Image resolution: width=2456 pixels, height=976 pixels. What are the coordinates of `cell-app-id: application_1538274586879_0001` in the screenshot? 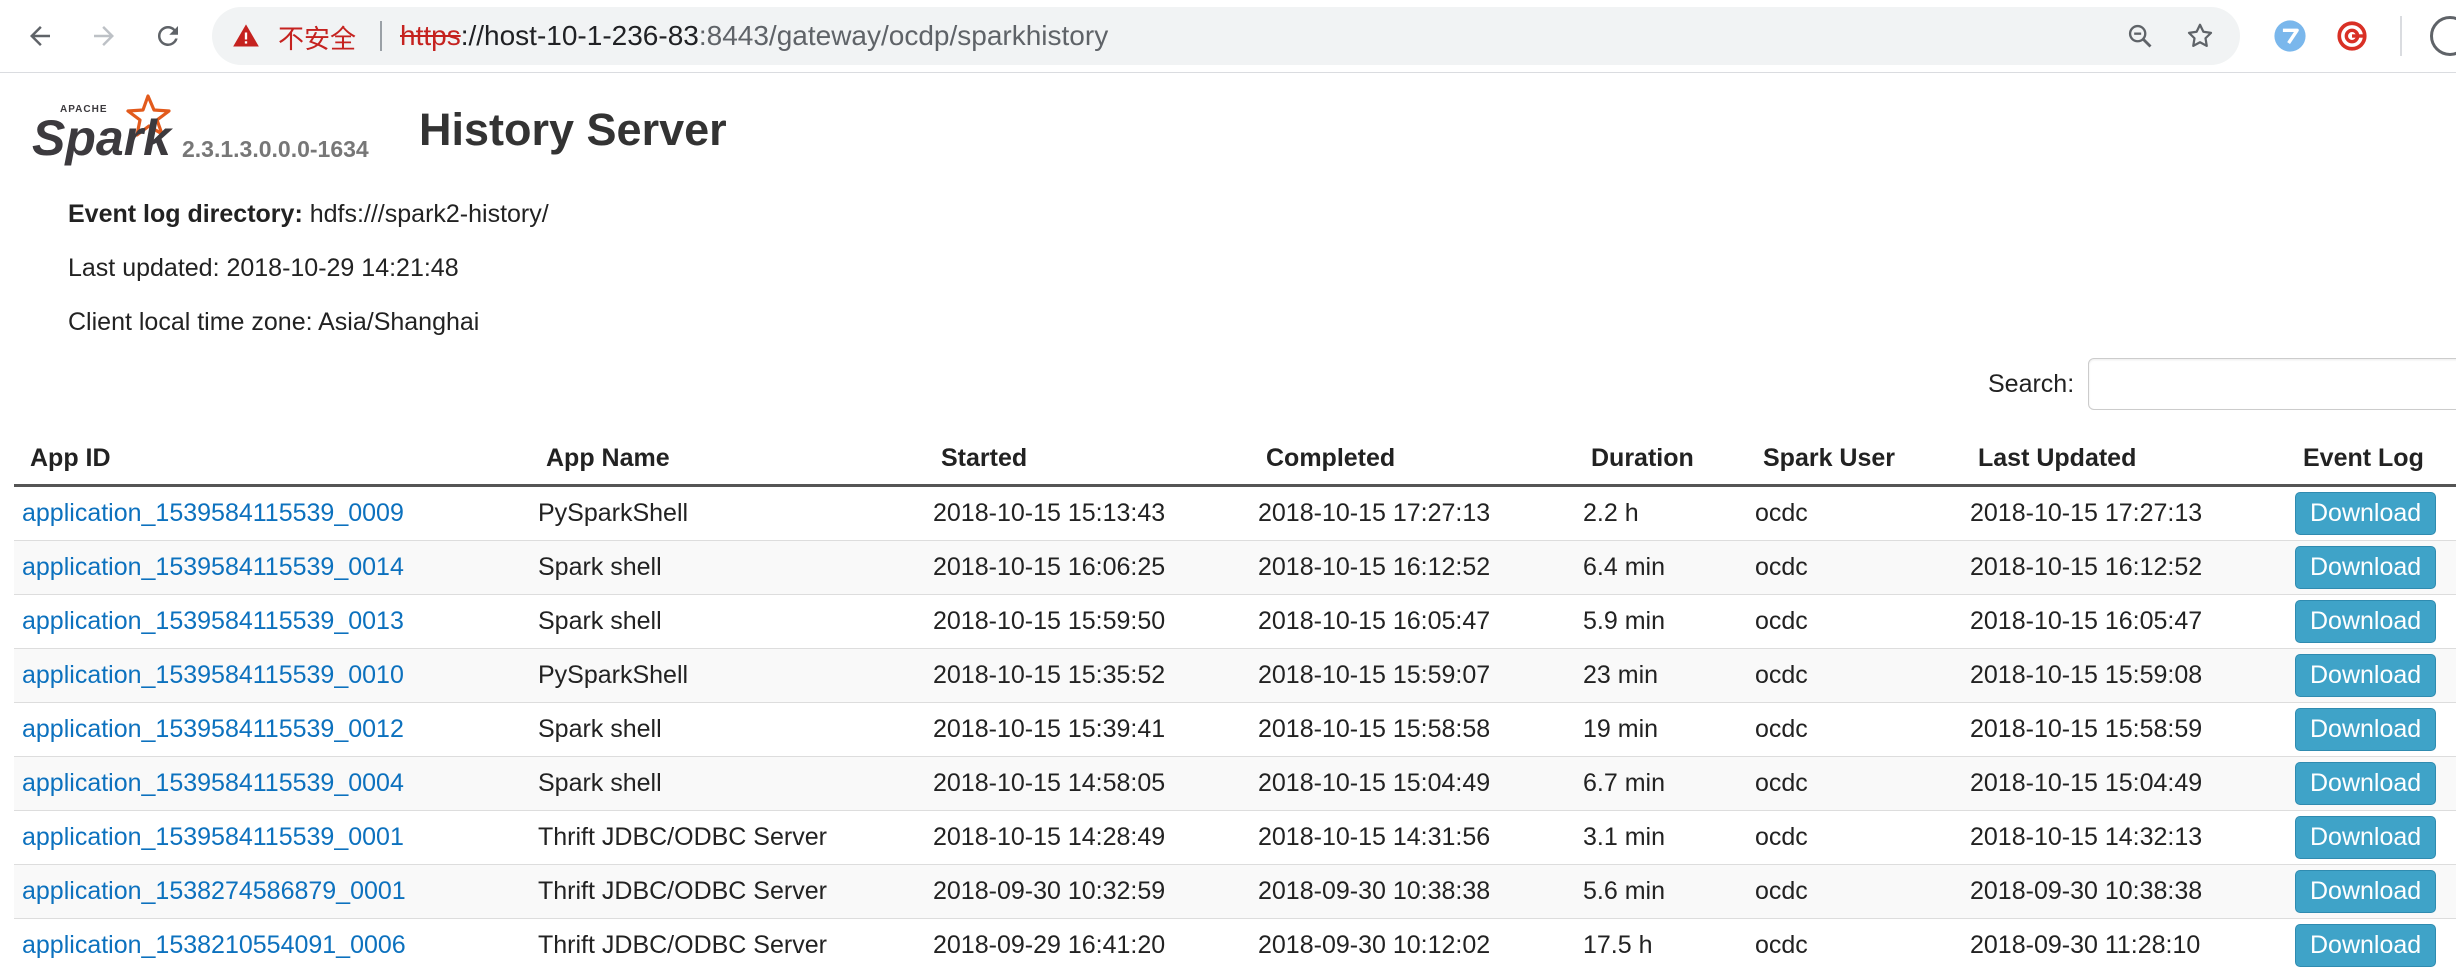 It's located at (272, 891).